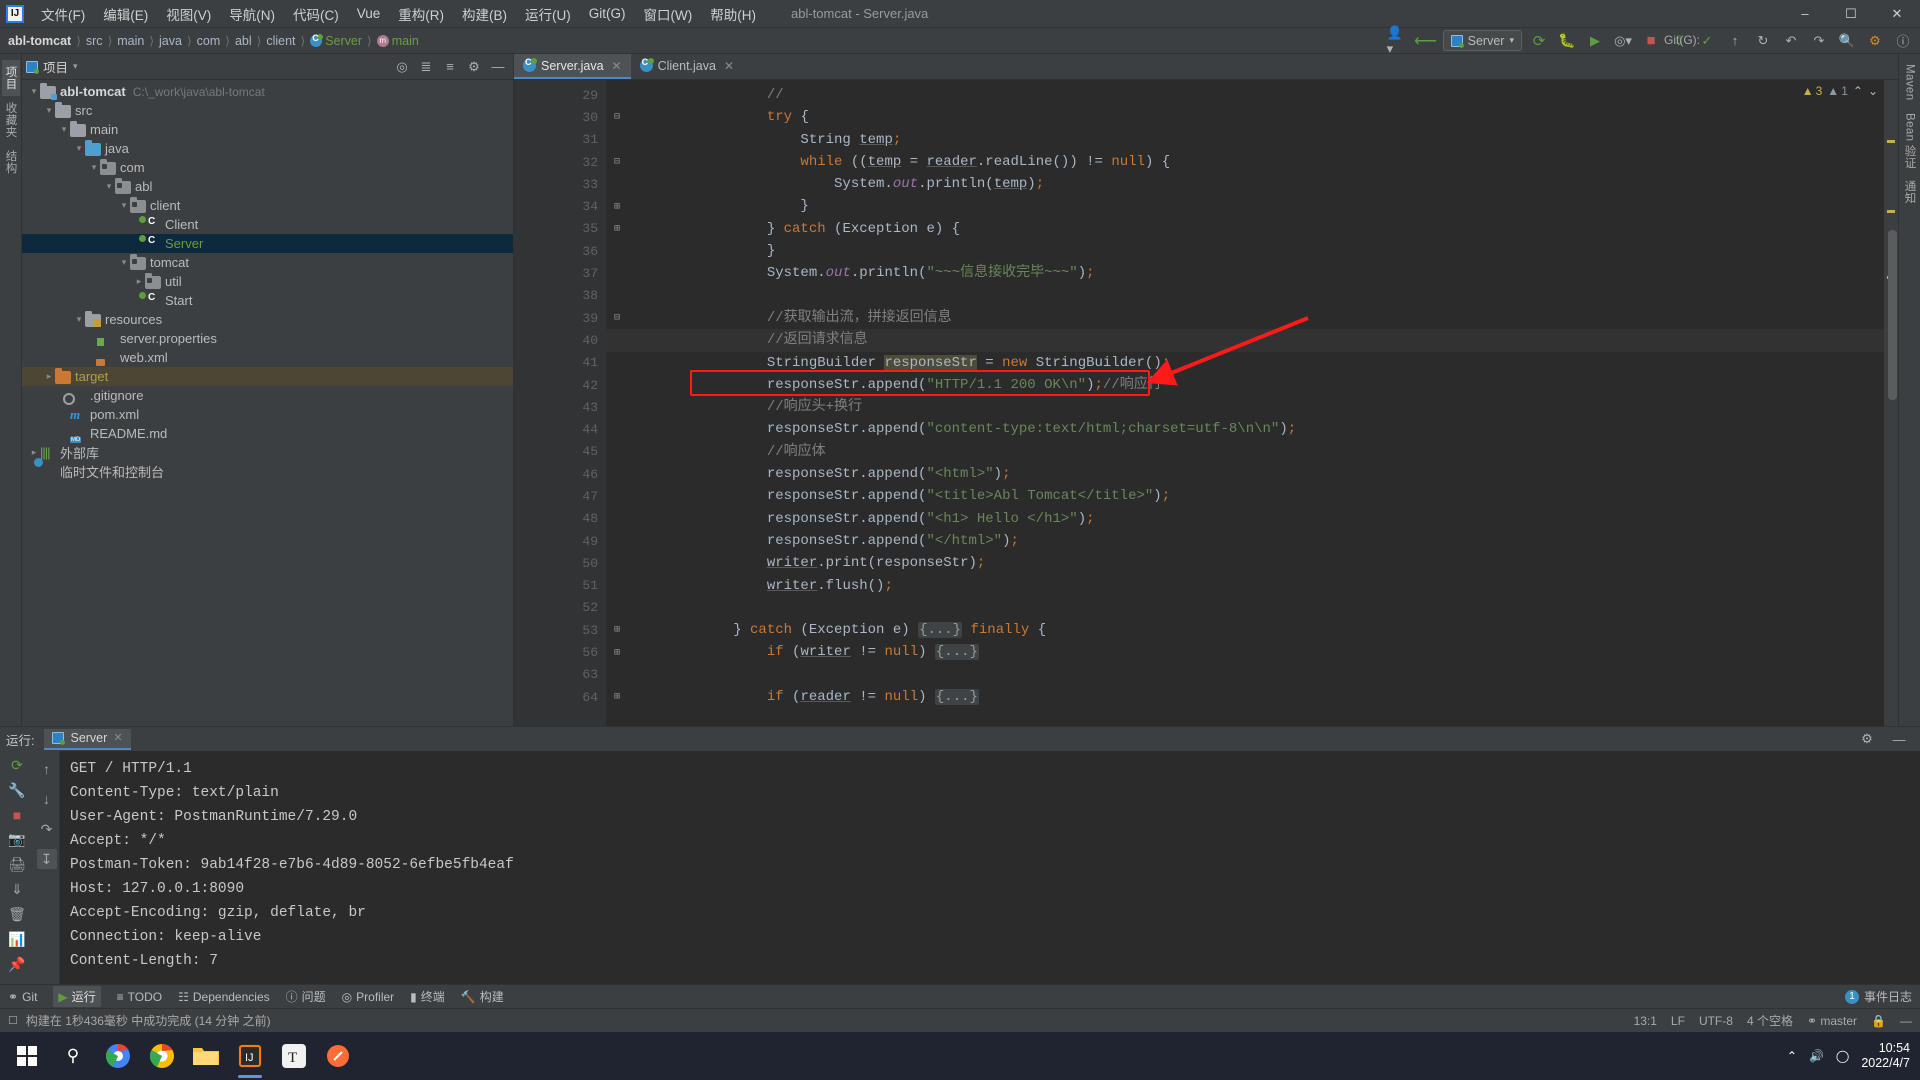  Describe the element at coordinates (1567, 41) in the screenshot. I see `debug-icon: 🐛` at that location.